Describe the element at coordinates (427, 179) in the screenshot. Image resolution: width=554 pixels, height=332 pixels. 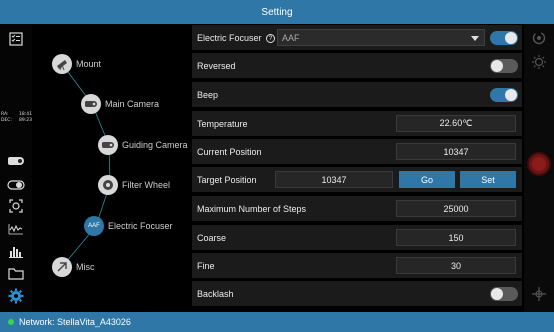
I see `go-button: Go` at that location.